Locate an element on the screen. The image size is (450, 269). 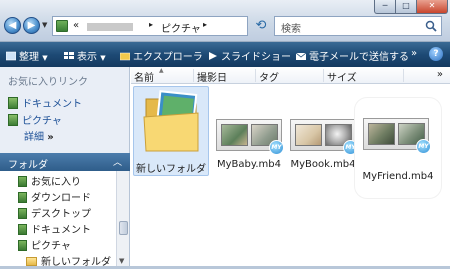
forward-button: ▶ is located at coordinates (31, 25).